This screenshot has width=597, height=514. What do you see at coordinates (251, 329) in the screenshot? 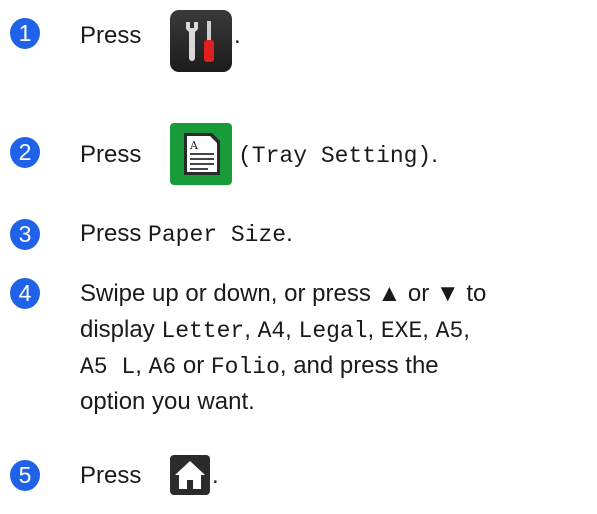
I see `sep-1: ,` at bounding box center [251, 329].